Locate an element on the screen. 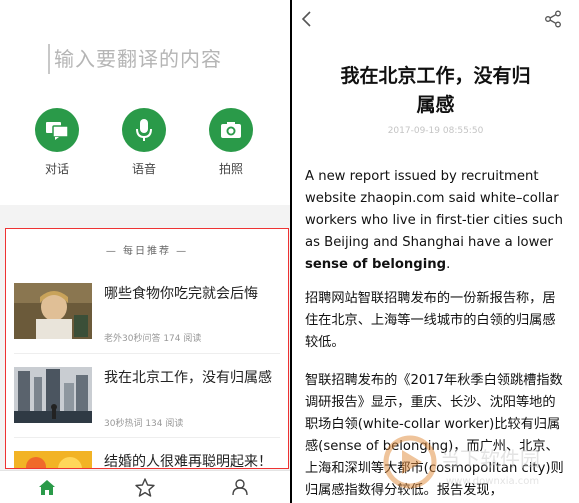 The width and height of the screenshot is (579, 503). conversation-mode-label: 对话 is located at coordinates (56, 169).